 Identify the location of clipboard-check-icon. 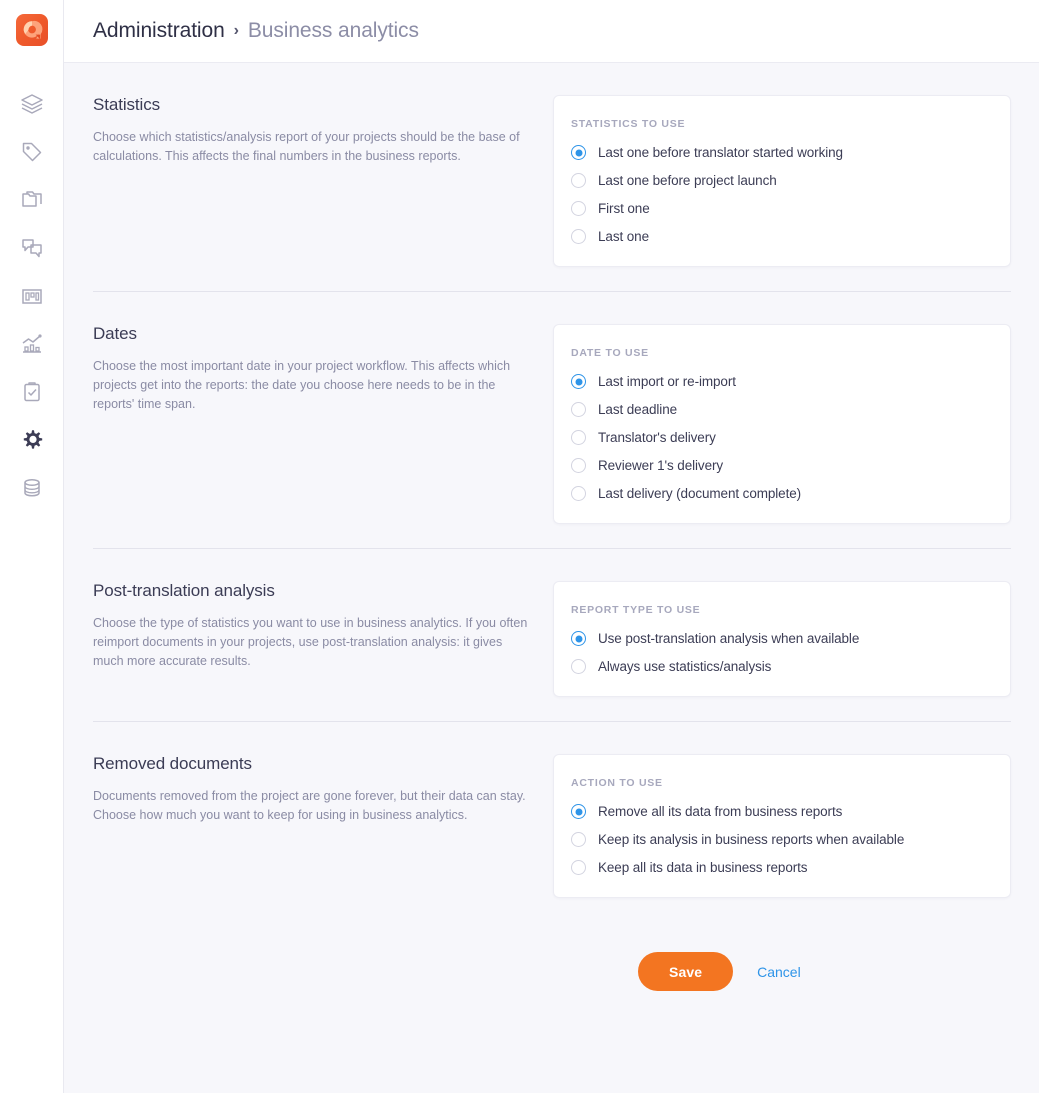
(31, 392).